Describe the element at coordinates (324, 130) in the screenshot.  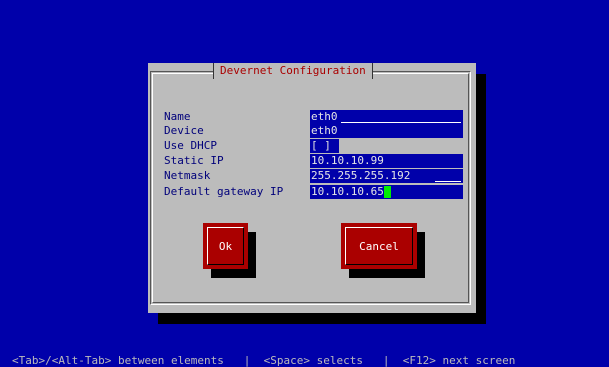
I see `device-value: eth0` at that location.